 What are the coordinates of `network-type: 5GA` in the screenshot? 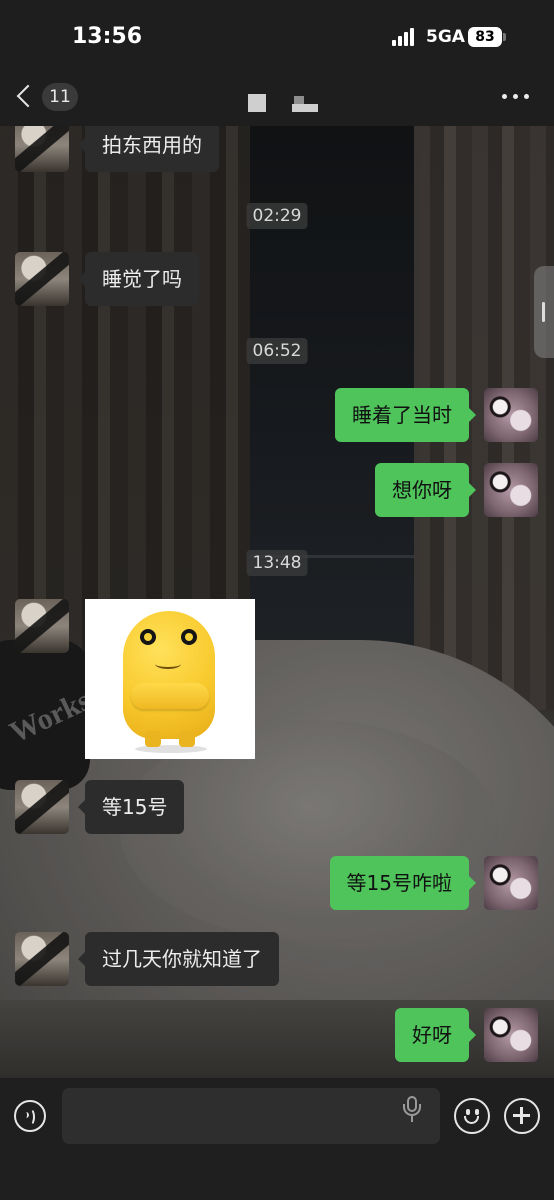 It's located at (445, 37).